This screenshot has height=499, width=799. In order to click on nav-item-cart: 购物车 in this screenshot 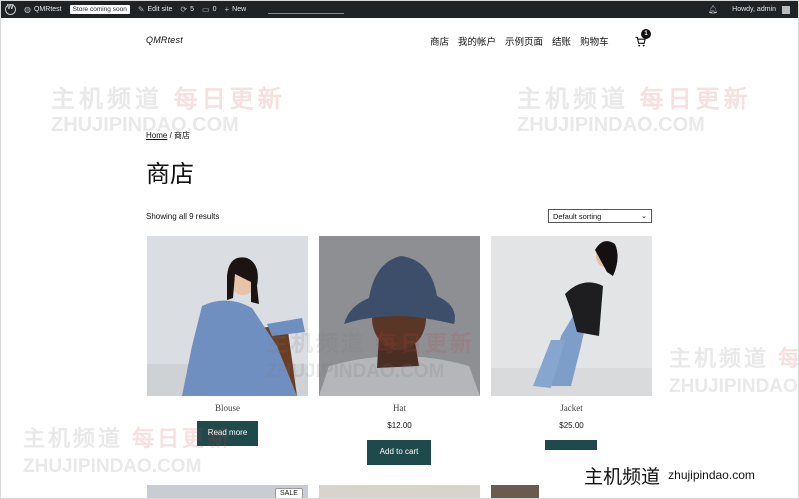, I will do `click(594, 41)`.